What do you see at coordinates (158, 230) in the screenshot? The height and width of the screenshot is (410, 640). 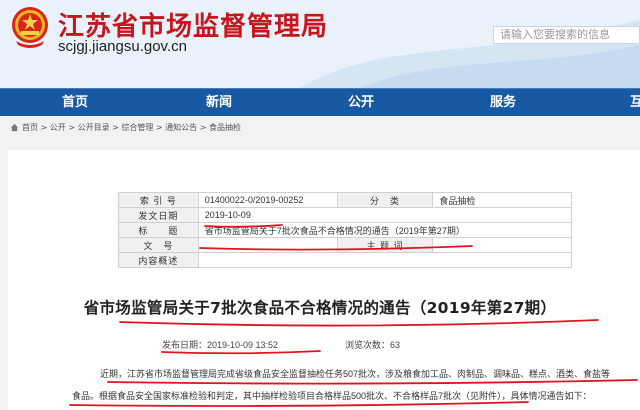 I see `subject-label: 标 题` at bounding box center [158, 230].